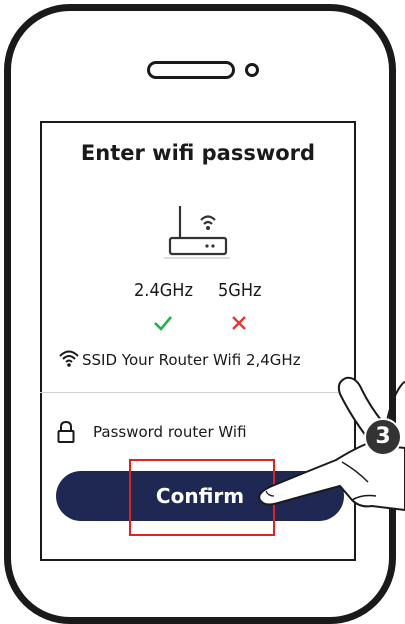 The width and height of the screenshot is (405, 624). I want to click on band-label-2-4ghz: 2.4GHz, so click(163, 290).